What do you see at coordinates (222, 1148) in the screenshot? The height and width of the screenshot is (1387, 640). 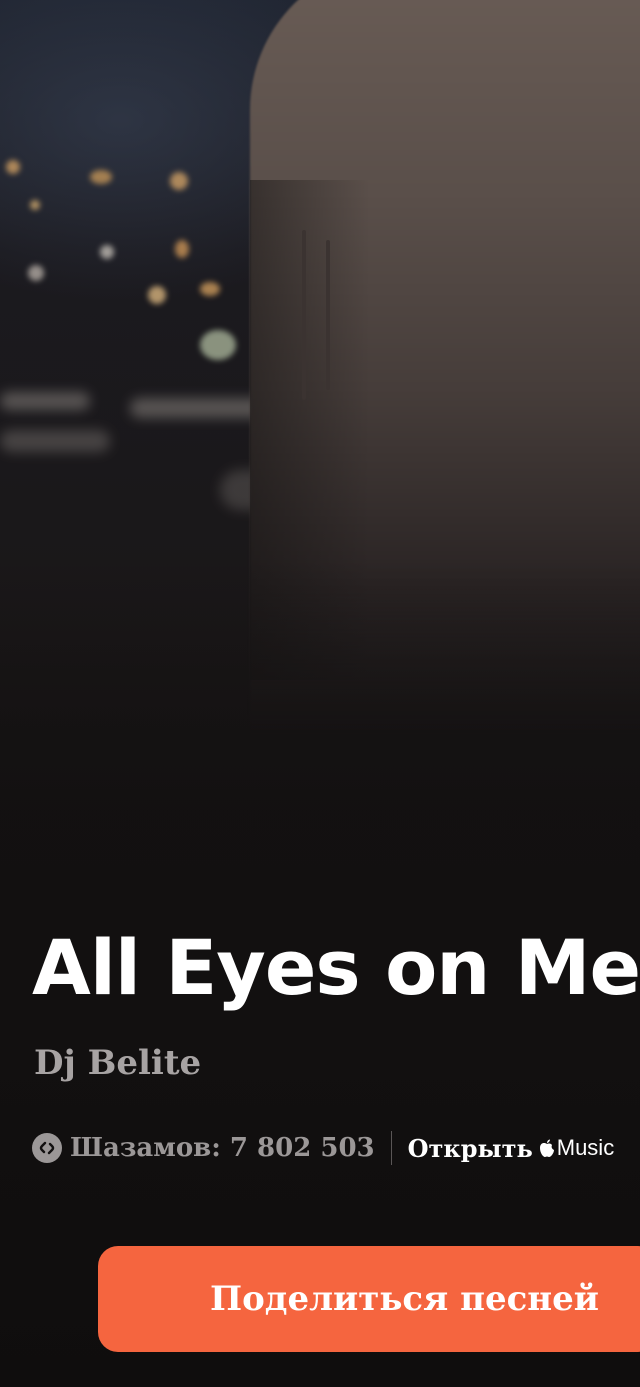 I see `shazam-count: Шазамов: 7 802 503` at bounding box center [222, 1148].